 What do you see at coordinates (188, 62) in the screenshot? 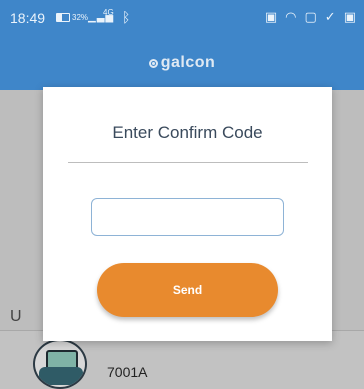
I see `logo-text: galcon` at bounding box center [188, 62].